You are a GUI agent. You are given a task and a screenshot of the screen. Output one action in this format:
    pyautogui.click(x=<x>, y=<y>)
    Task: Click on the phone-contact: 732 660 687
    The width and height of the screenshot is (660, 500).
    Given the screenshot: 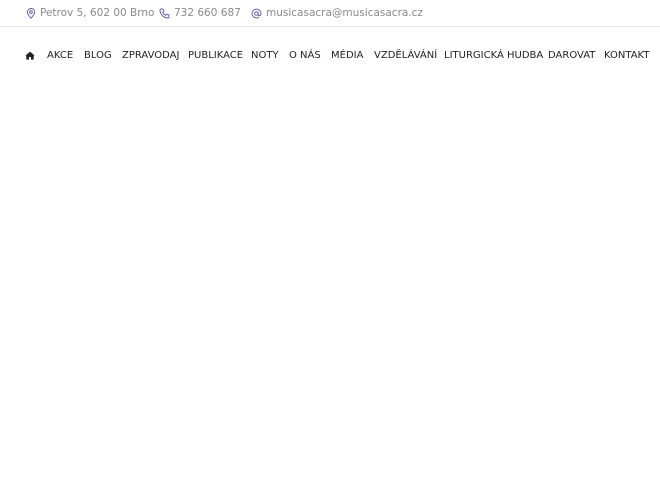 What is the action you would take?
    pyautogui.click(x=200, y=13)
    